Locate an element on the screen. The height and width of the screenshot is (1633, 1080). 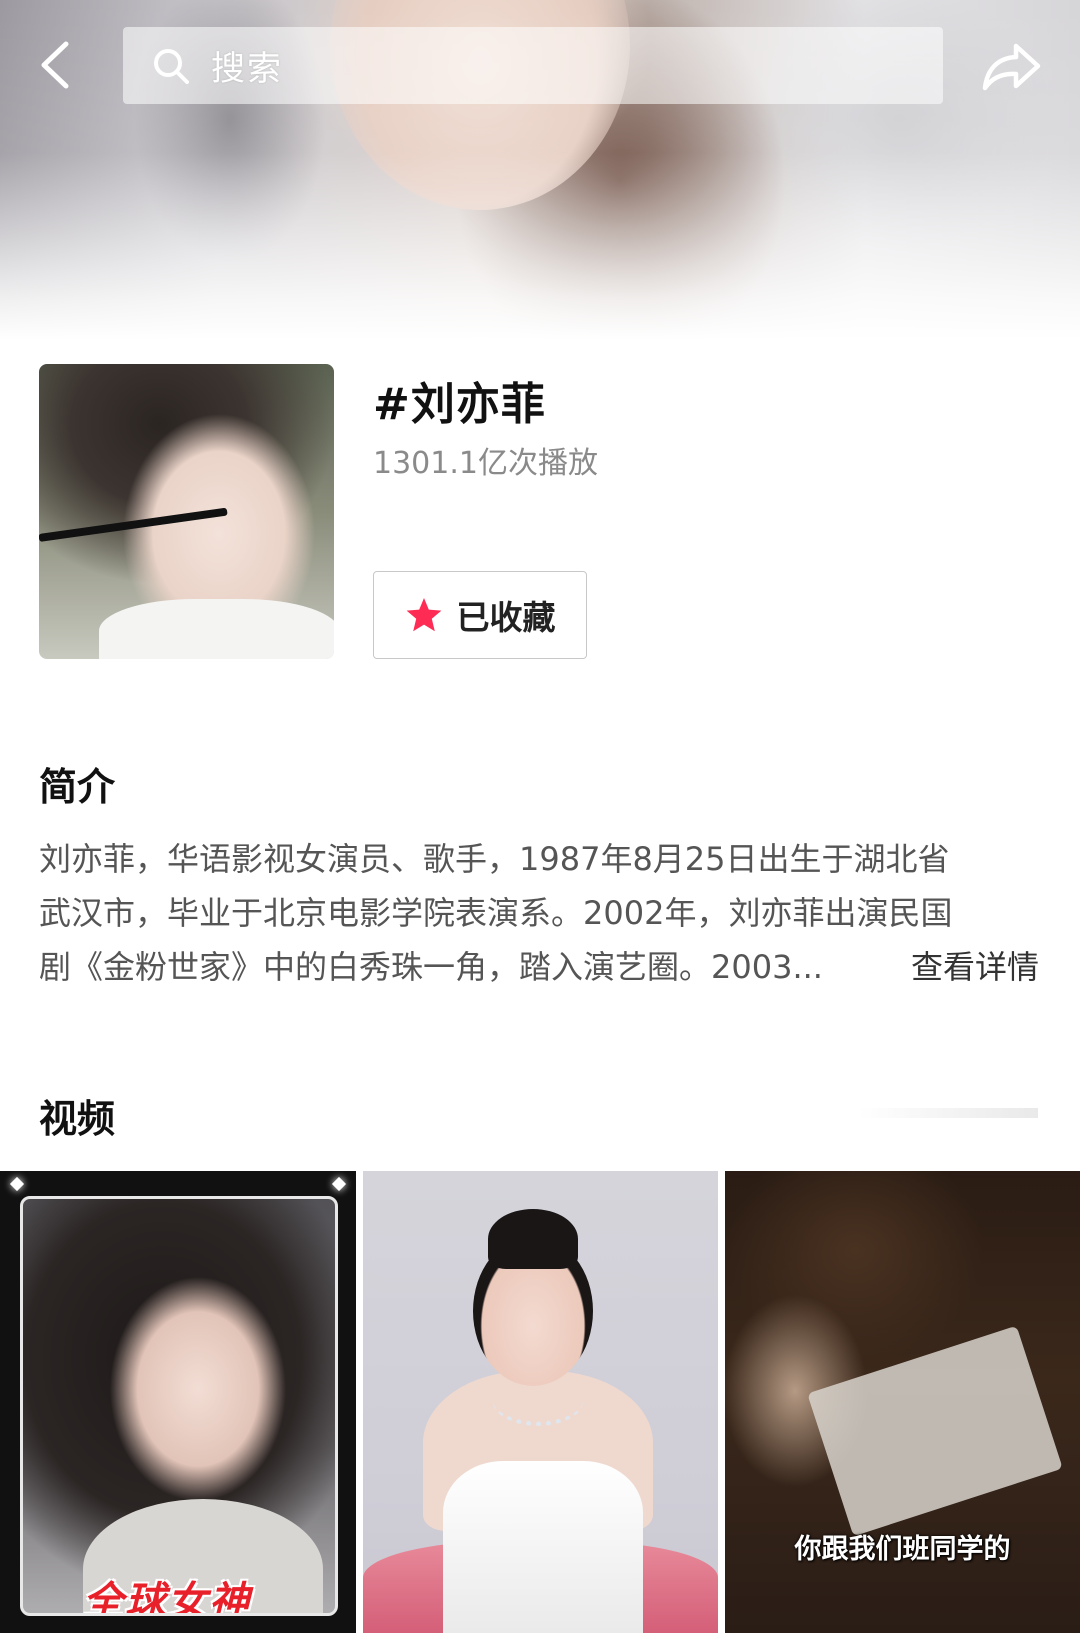
figure-hair-bun is located at coordinates (533, 1239).